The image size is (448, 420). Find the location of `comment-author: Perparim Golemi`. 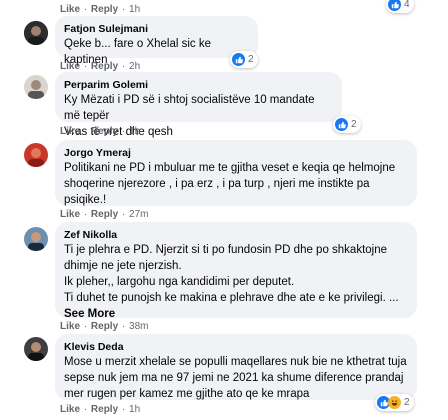

comment-author: Perparim Golemi is located at coordinates (198, 85).